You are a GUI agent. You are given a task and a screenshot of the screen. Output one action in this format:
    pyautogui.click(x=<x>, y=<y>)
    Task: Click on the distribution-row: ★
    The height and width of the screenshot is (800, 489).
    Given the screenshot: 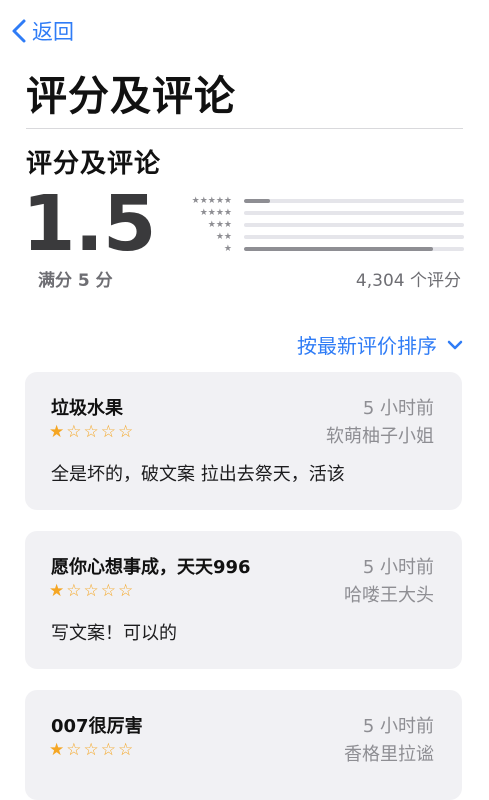 What is the action you would take?
    pyautogui.click(x=317, y=249)
    